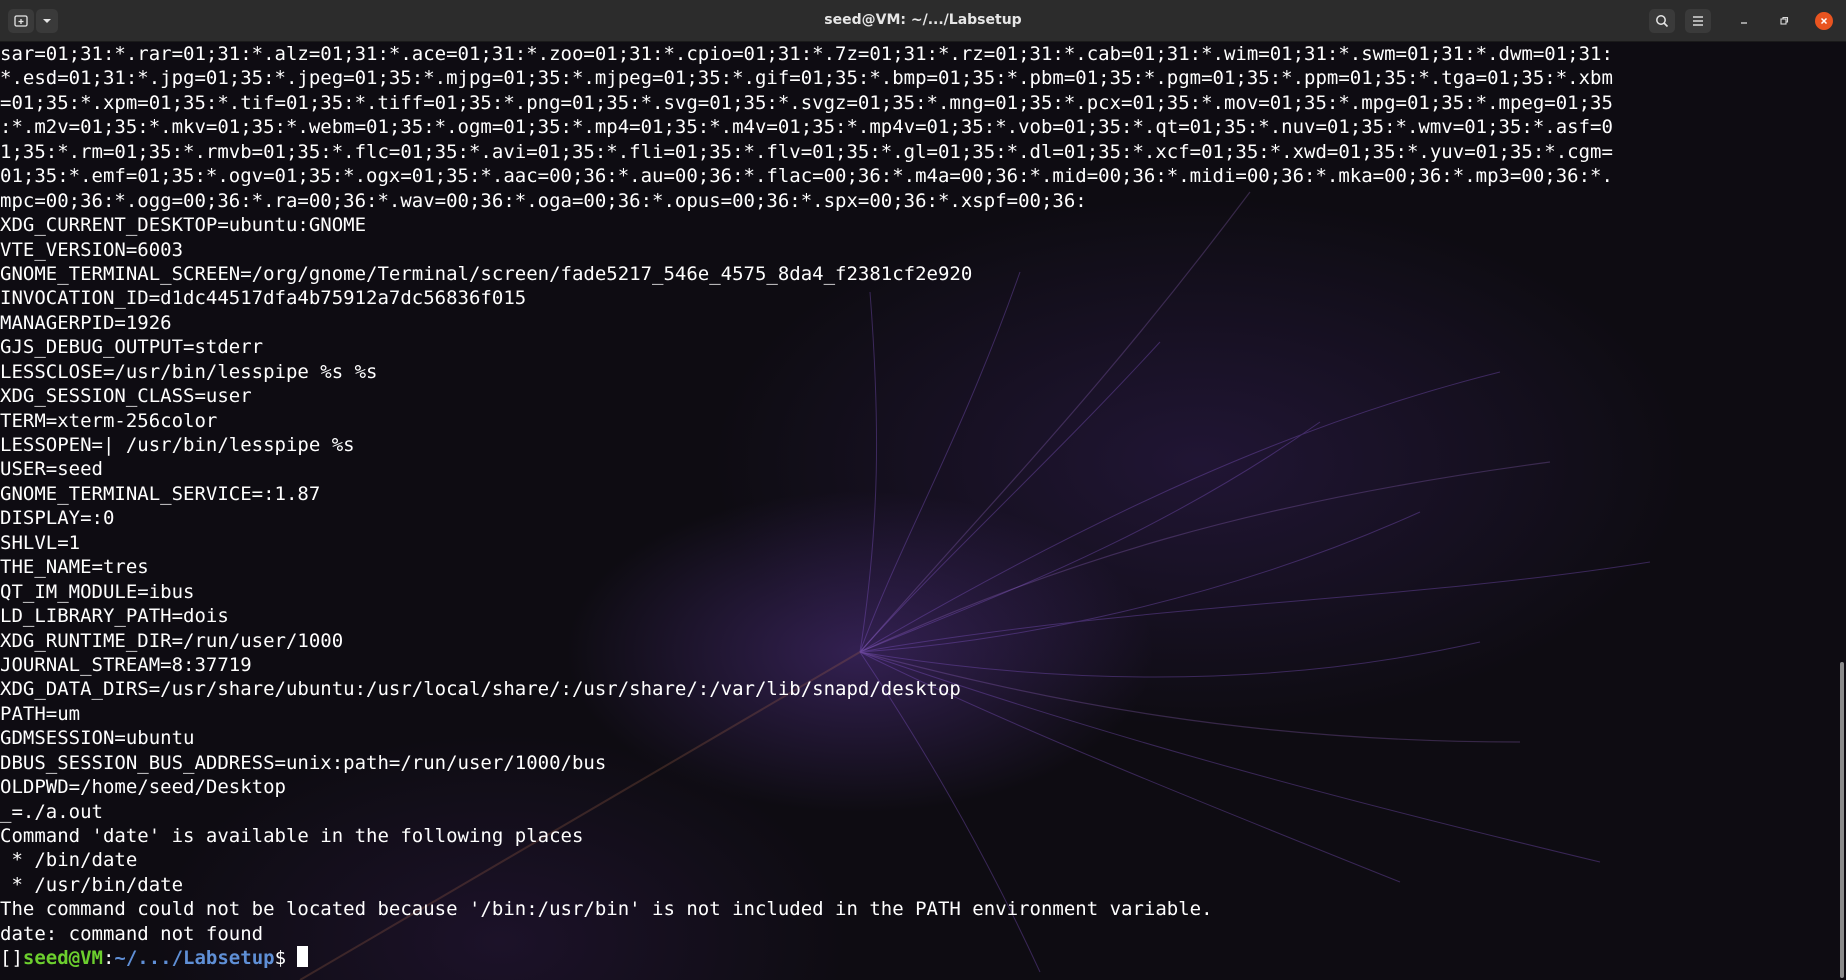 The width and height of the screenshot is (1846, 980). I want to click on text-cursor, so click(303, 957).